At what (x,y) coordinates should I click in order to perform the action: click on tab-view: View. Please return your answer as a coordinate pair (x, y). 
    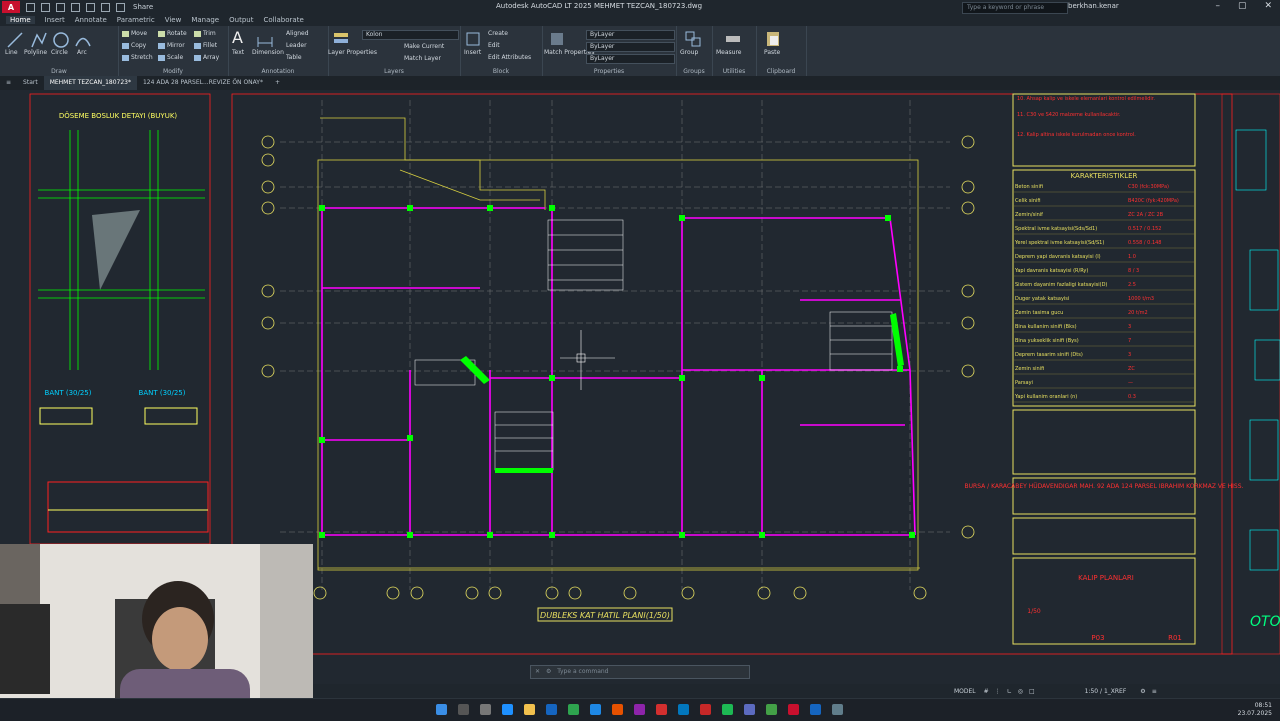
    Looking at the image, I should click on (173, 20).